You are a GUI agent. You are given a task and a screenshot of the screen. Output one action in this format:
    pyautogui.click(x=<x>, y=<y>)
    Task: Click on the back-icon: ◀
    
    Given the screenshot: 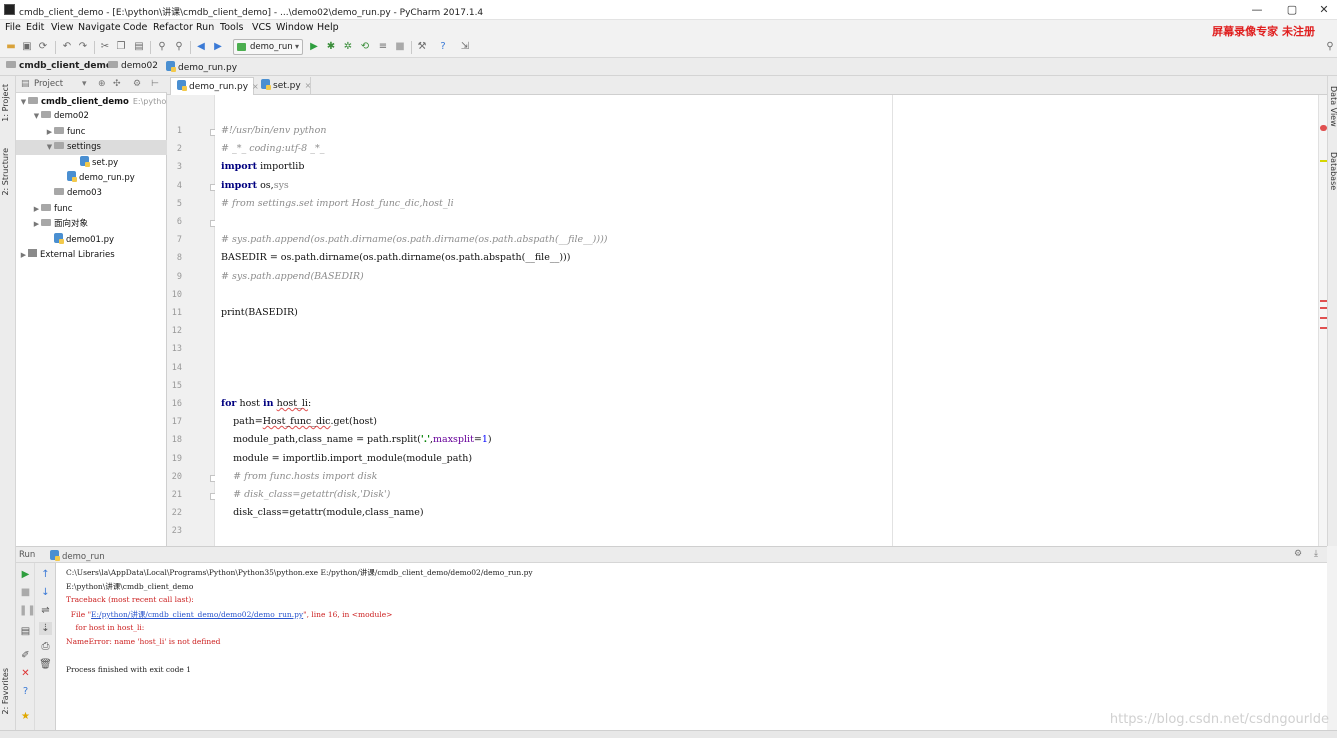 What is the action you would take?
    pyautogui.click(x=201, y=47)
    